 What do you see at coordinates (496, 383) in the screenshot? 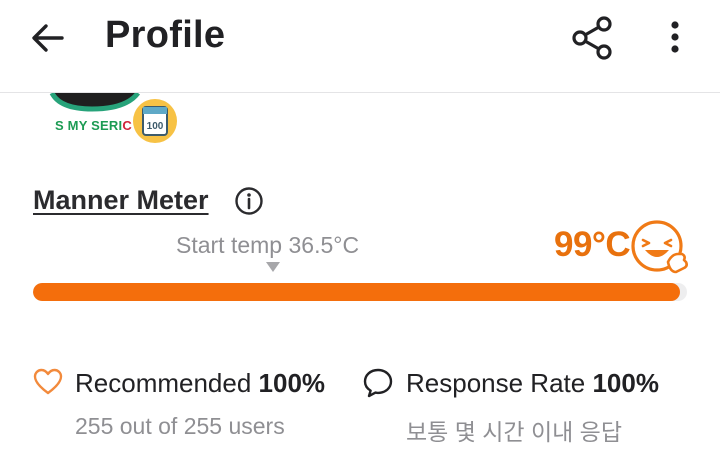
I see `response-rate-label: Response Rate` at bounding box center [496, 383].